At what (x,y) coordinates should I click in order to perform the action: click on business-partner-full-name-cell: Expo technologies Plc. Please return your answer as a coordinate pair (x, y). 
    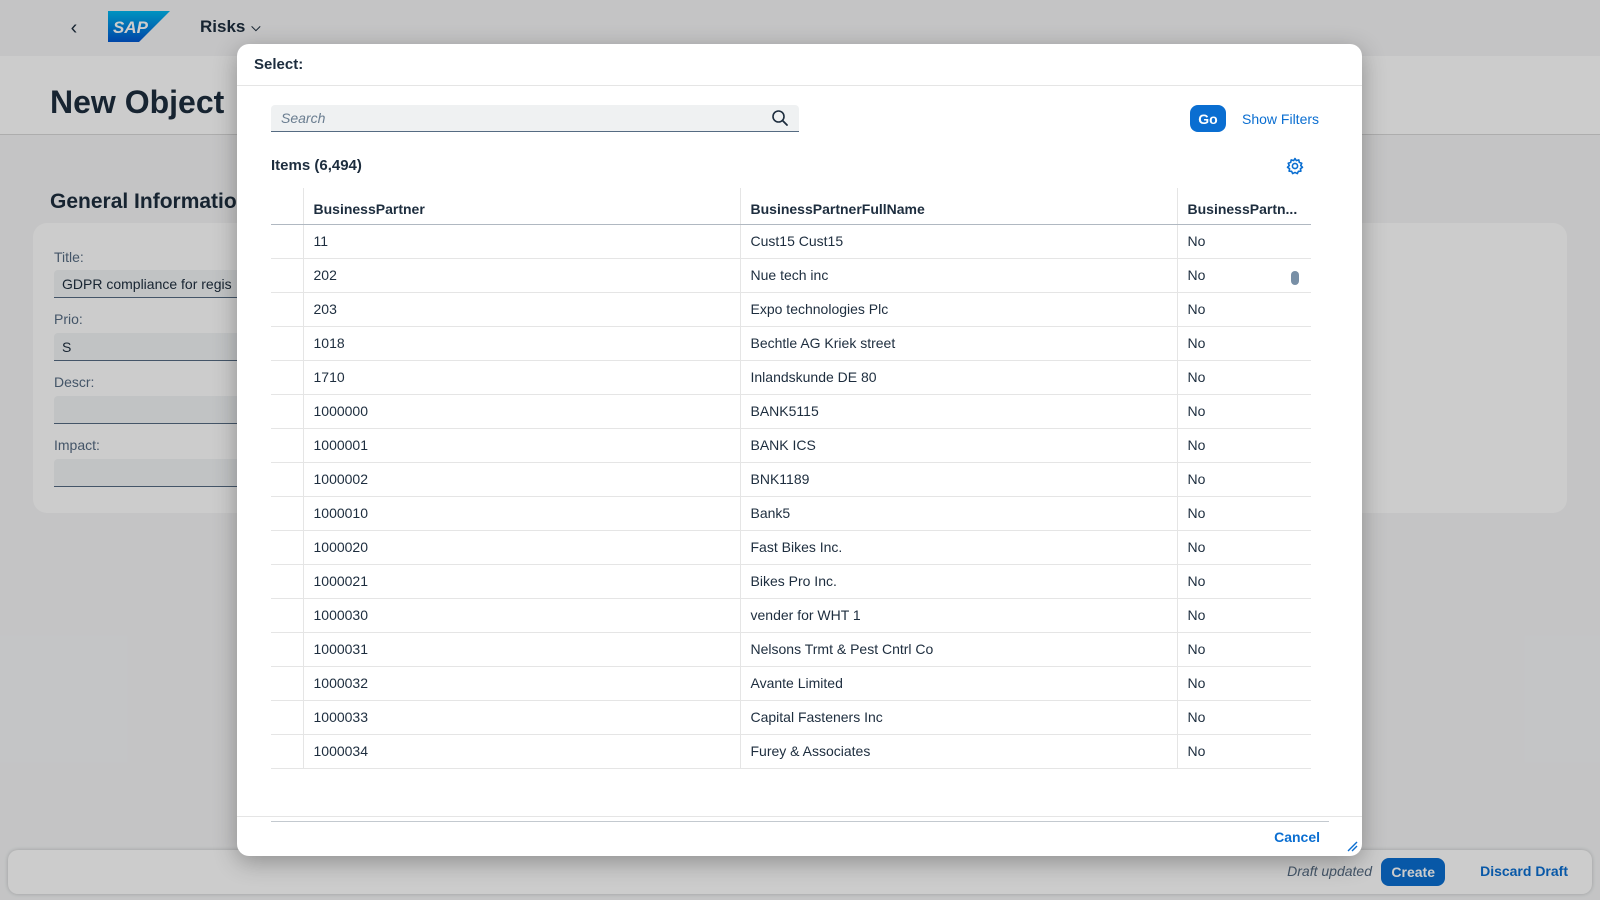
    Looking at the image, I should click on (958, 309).